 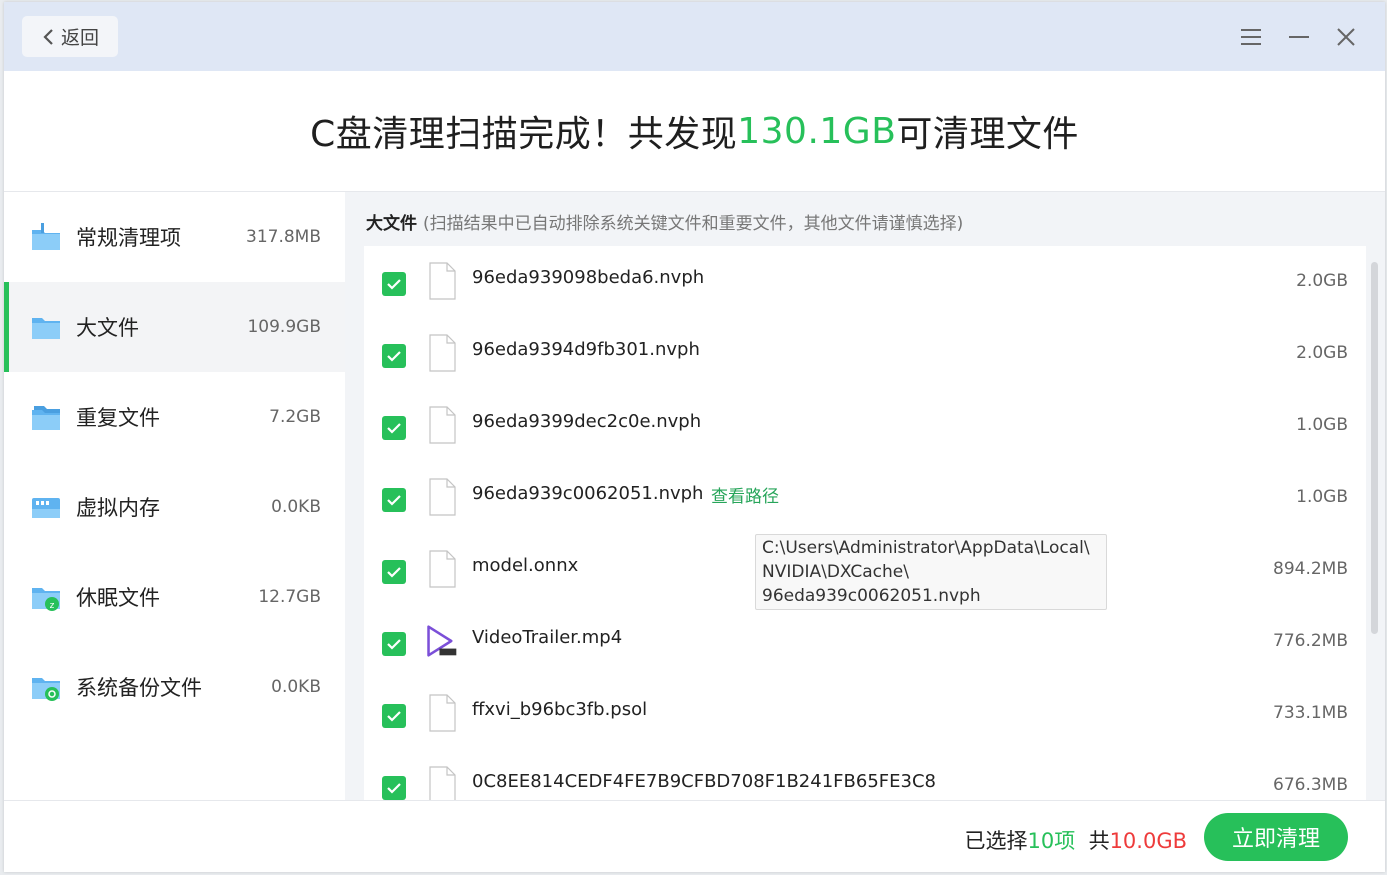 I want to click on sidebar-item-size: 12.7GB, so click(x=289, y=597).